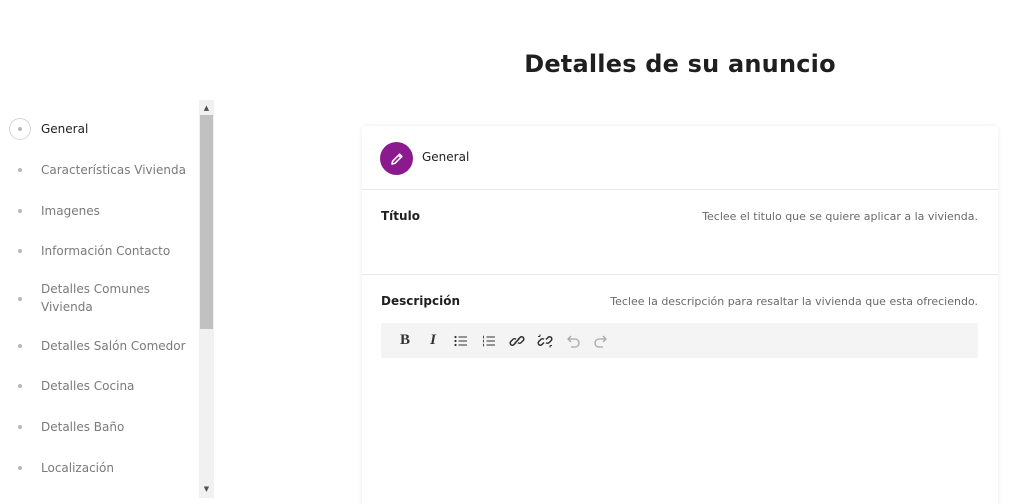 The image size is (1024, 504). I want to click on sidebar-item-informacion-contacto: Información Contacto, so click(99, 251).